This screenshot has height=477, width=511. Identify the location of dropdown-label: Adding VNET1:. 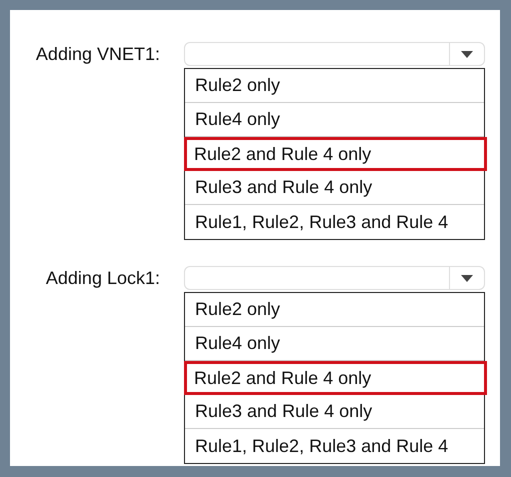
(97, 54).